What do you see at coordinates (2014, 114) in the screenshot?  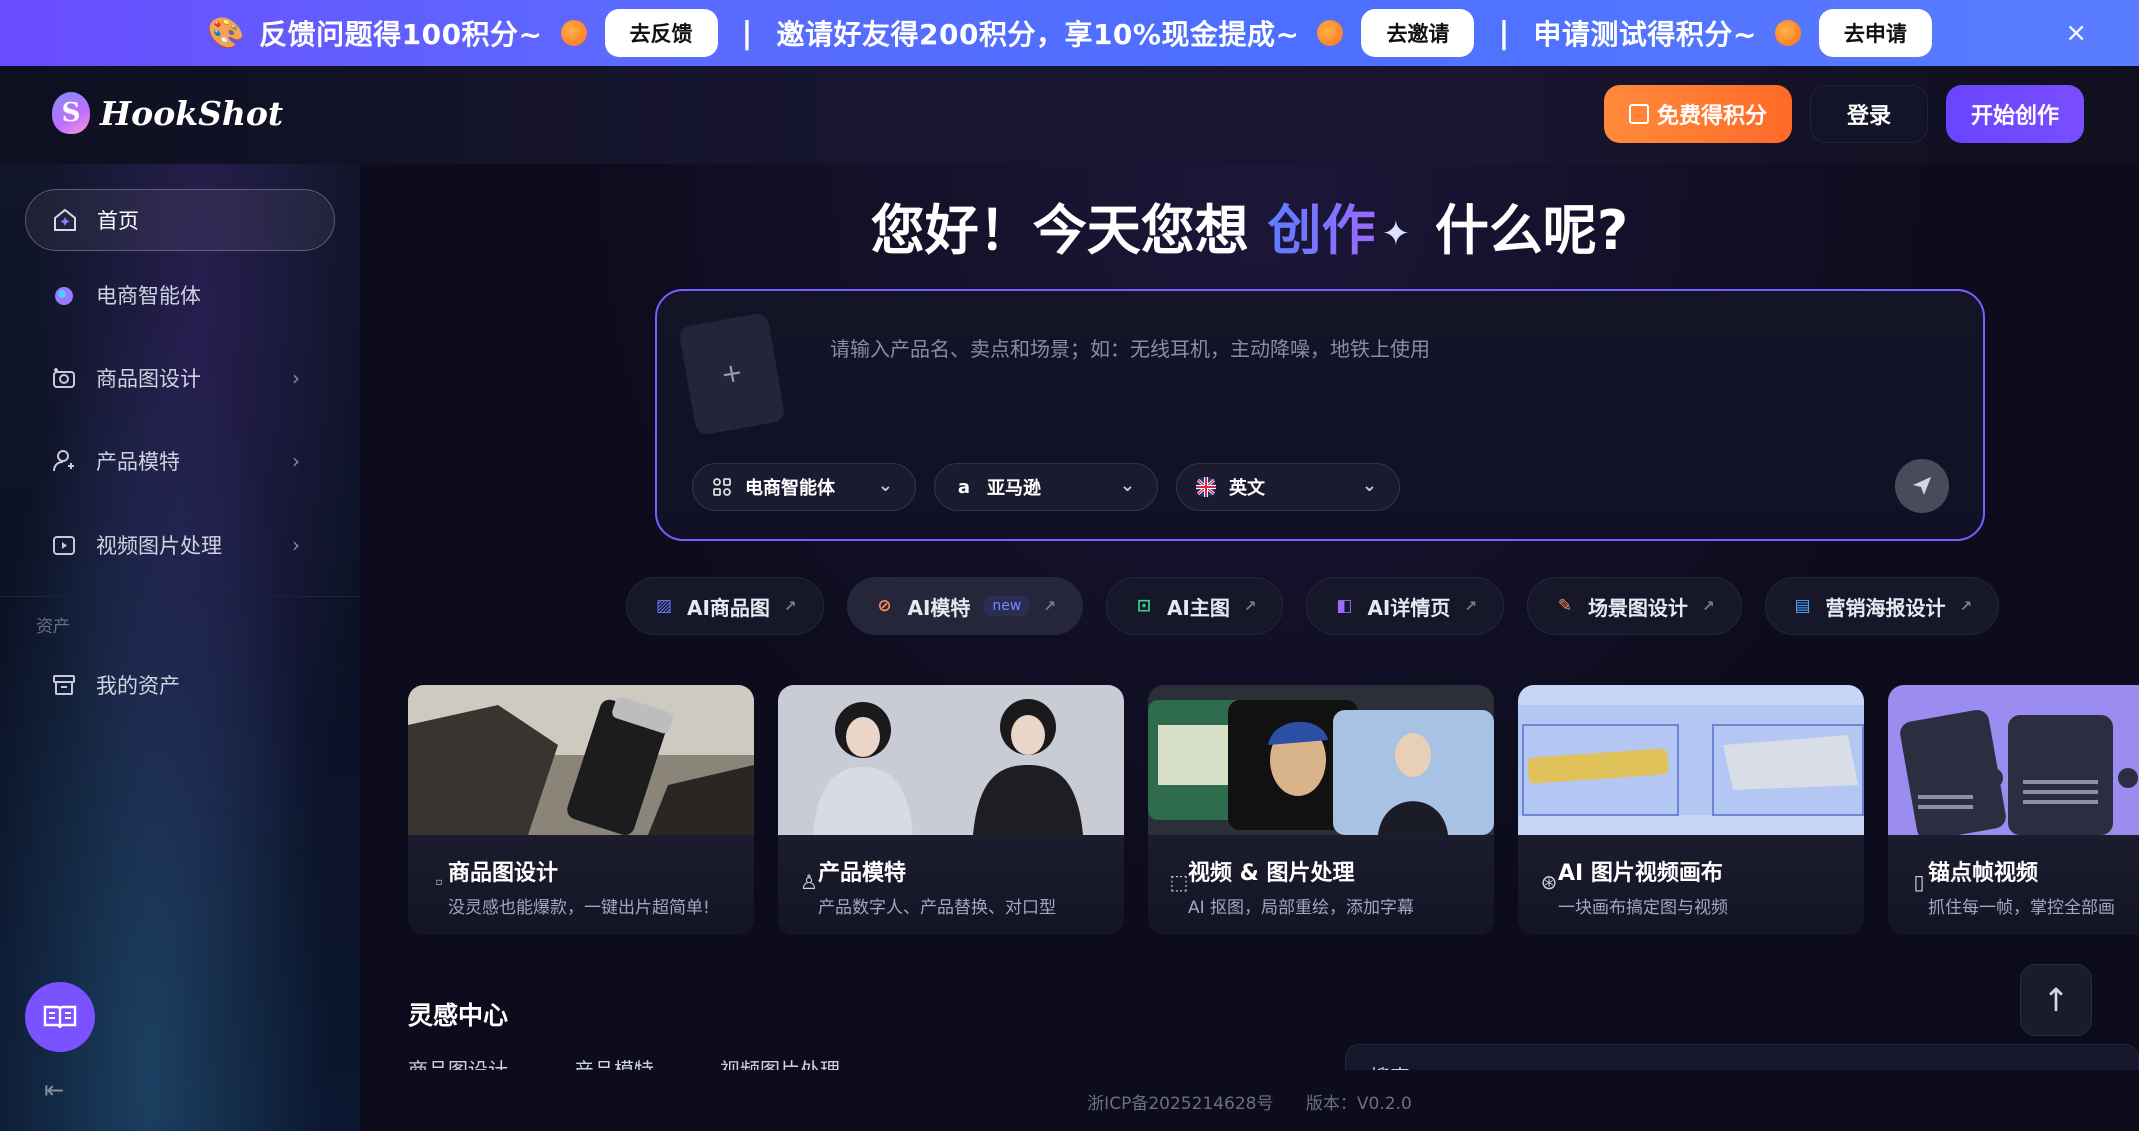 I see `start-create-button: 开始创作` at bounding box center [2014, 114].